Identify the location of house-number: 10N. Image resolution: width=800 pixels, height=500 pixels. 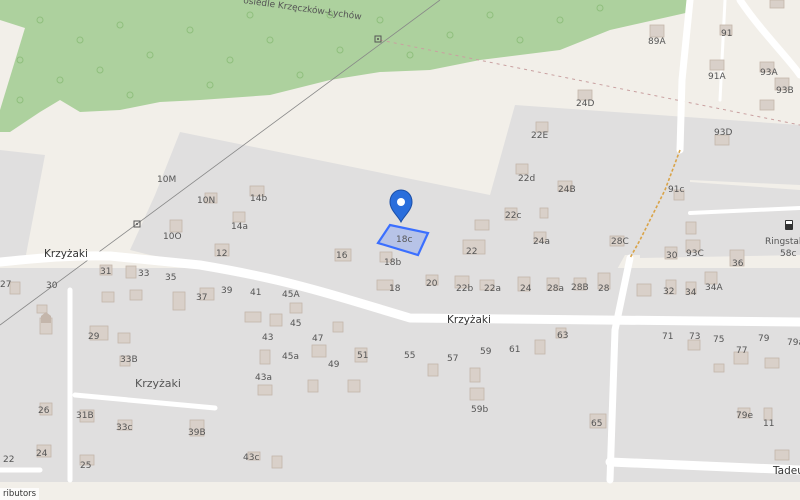
(206, 201).